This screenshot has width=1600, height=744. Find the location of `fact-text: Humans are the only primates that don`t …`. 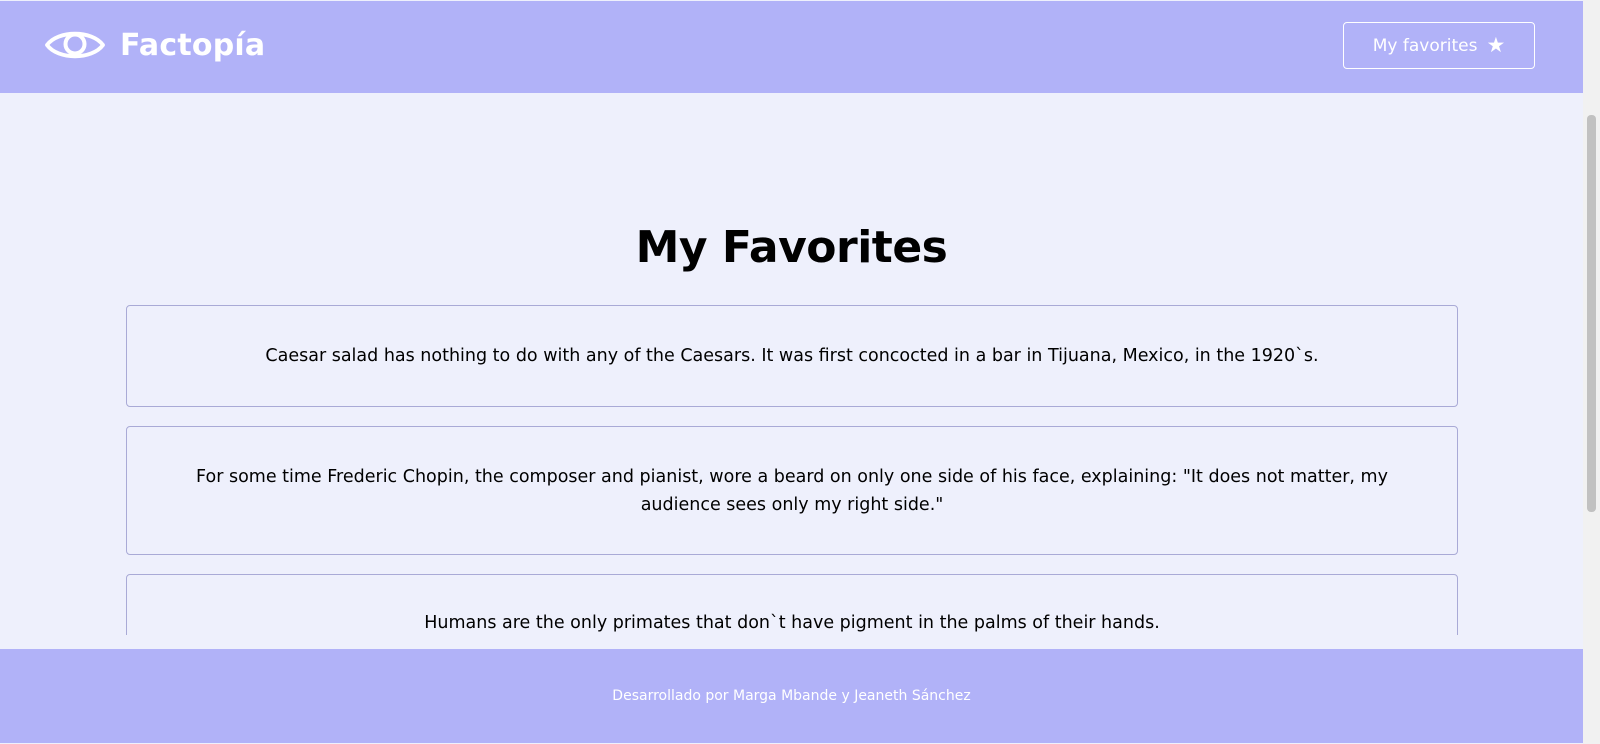

fact-text: Humans are the only primates that don`t … is located at coordinates (792, 623).